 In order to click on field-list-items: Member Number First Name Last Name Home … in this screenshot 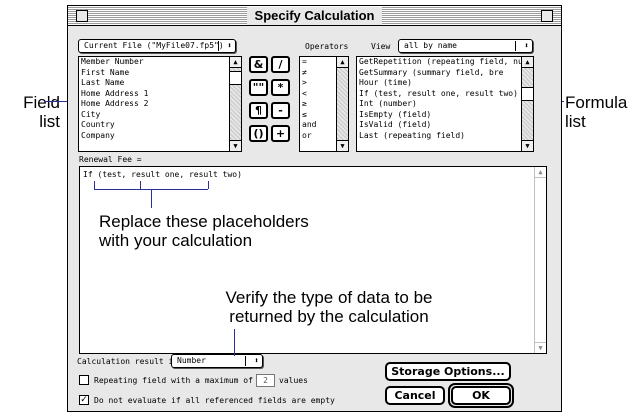, I will do `click(113, 99)`.